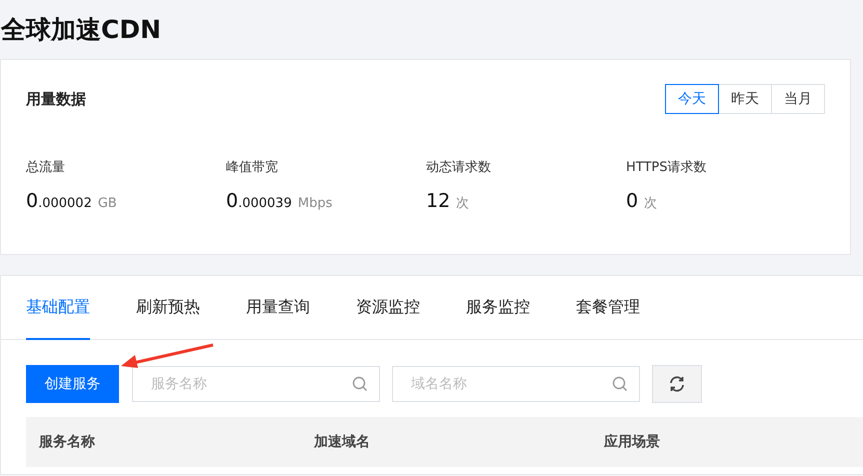 The image size is (863, 476). Describe the element at coordinates (342, 442) in the screenshot. I see `column-header: 加速域名` at that location.